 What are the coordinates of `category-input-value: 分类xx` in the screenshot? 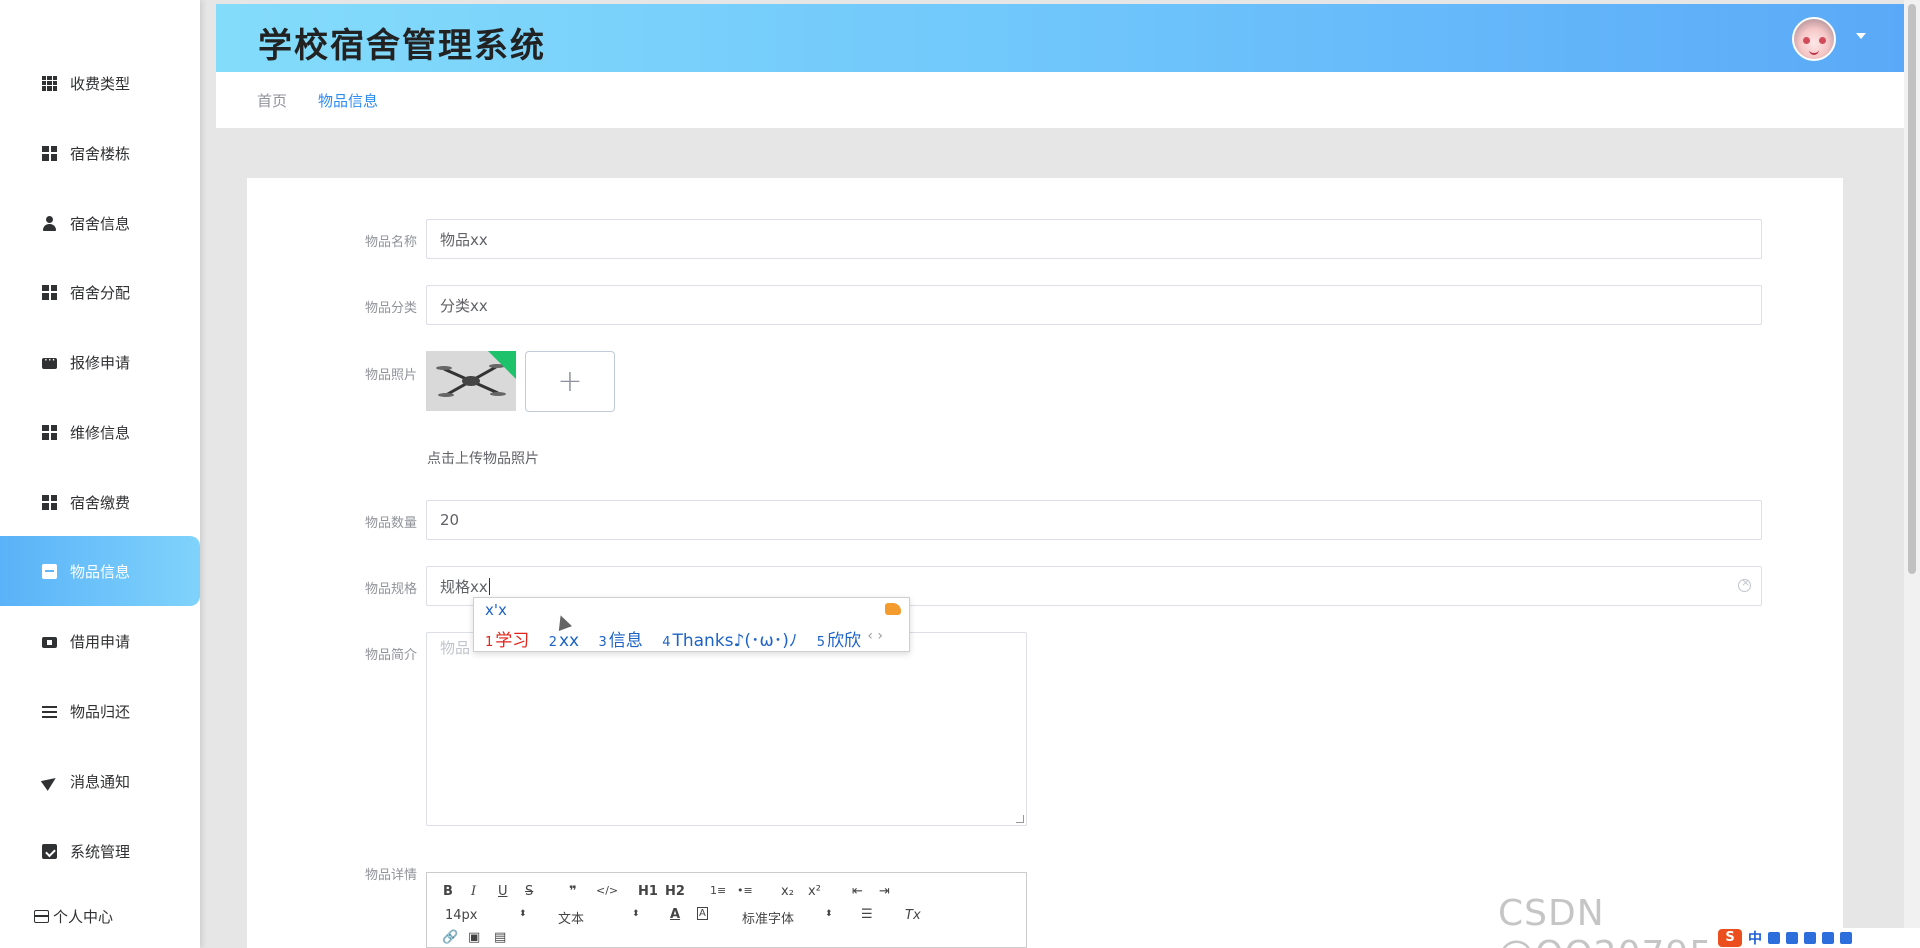 It's located at (464, 305).